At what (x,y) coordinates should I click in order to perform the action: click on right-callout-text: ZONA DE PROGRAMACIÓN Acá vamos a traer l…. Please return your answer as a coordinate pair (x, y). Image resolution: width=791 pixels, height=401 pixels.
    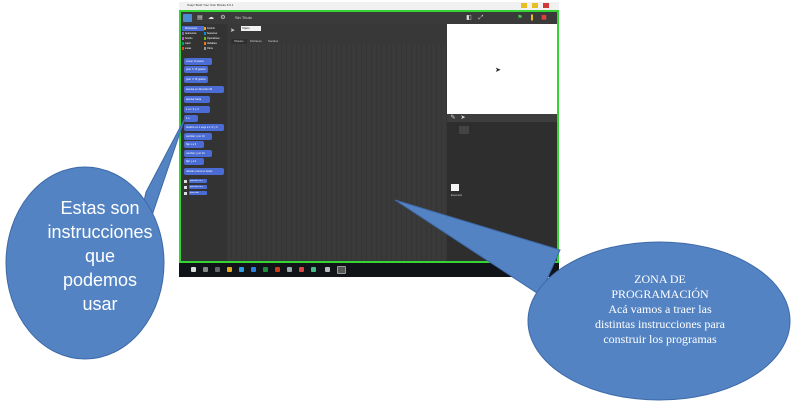
    Looking at the image, I should click on (660, 309).